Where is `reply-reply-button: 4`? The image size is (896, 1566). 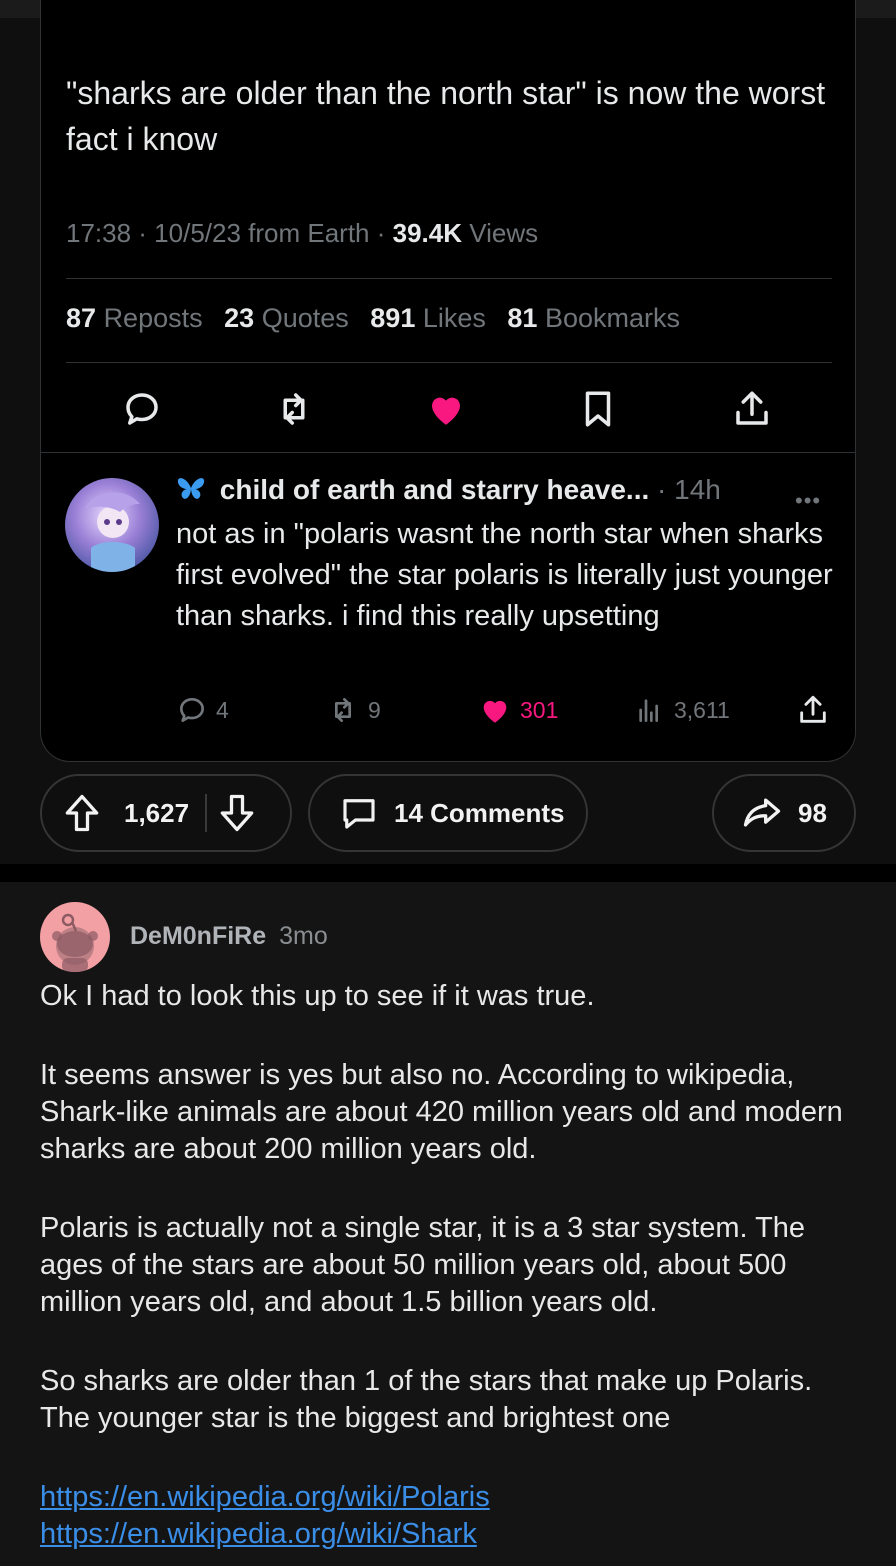 reply-reply-button: 4 is located at coordinates (202, 710).